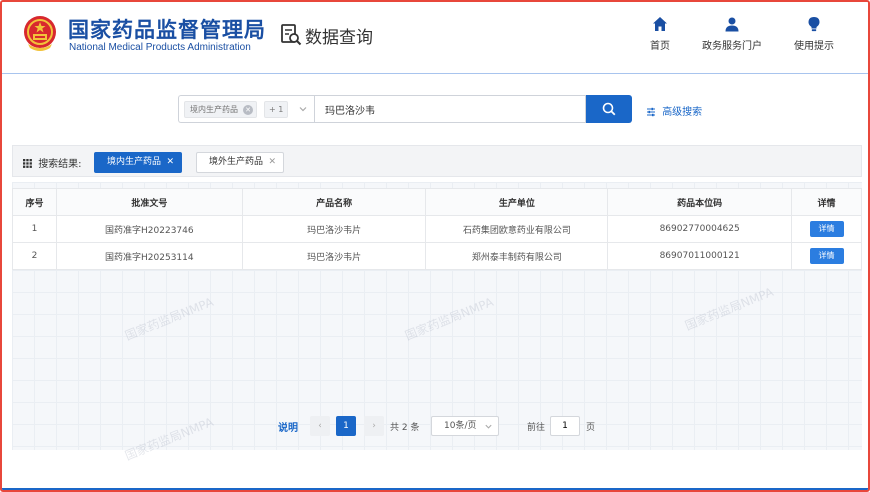 This screenshot has height=492, width=870. Describe the element at coordinates (214, 109) in the screenshot. I see `category-tag-label: 境内生产药品` at that location.